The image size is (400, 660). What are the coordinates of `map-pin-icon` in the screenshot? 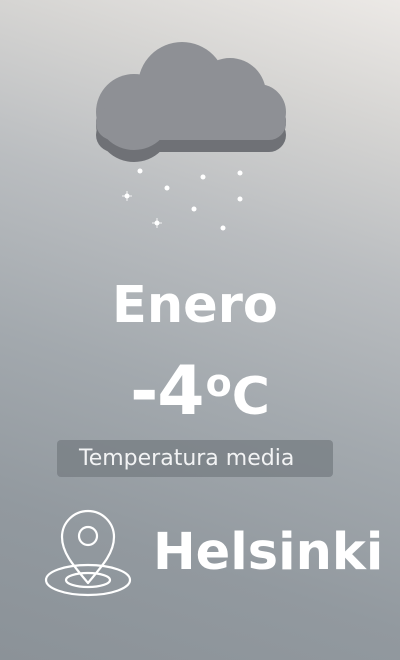 It's located at (88, 553).